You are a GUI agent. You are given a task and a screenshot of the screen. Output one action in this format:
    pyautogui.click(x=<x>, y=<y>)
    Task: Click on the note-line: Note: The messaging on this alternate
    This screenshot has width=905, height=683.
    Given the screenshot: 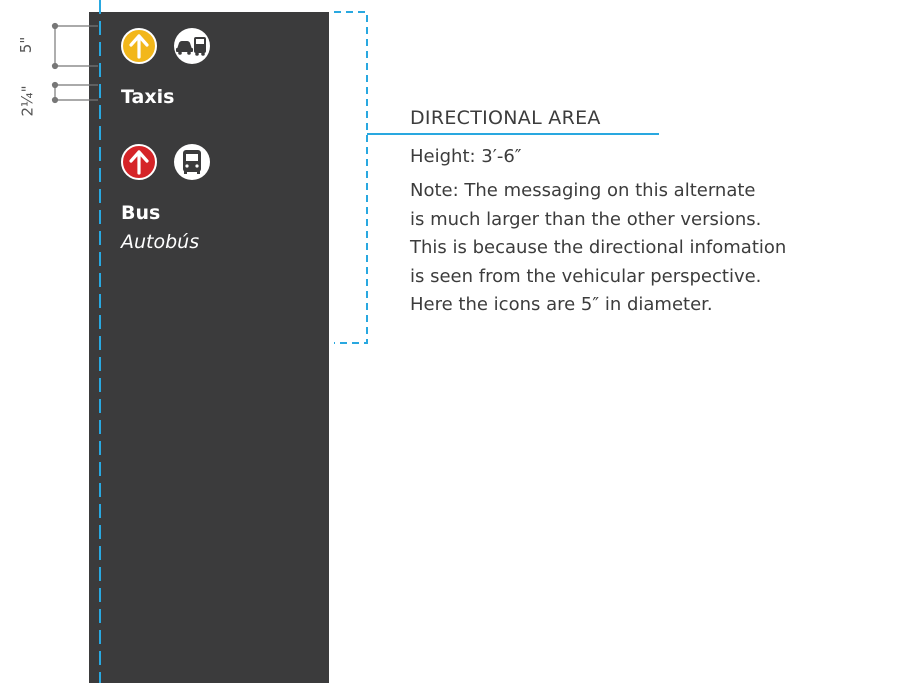 What is the action you would take?
    pyautogui.click(x=583, y=190)
    